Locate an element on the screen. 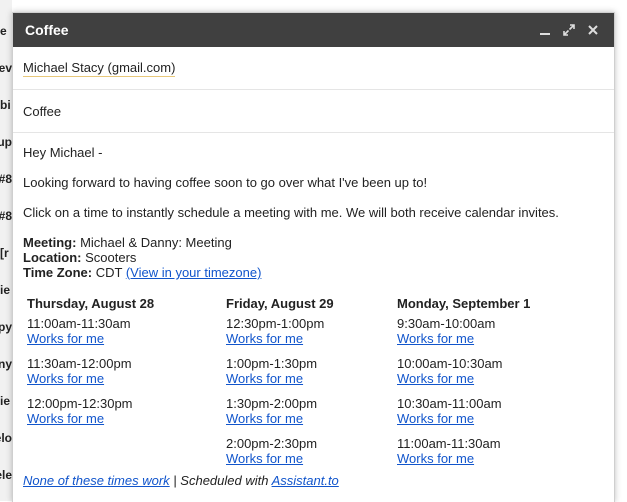 Image resolution: width=627 pixels, height=502 pixels. time-slot: 11:30am-12:00pm Works for me is located at coordinates (90, 376).